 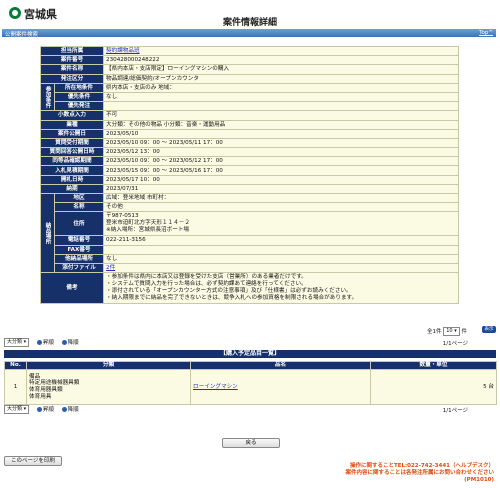 What do you see at coordinates (72, 161) in the screenshot?
I see `field-label: 同等品確認期間` at bounding box center [72, 161].